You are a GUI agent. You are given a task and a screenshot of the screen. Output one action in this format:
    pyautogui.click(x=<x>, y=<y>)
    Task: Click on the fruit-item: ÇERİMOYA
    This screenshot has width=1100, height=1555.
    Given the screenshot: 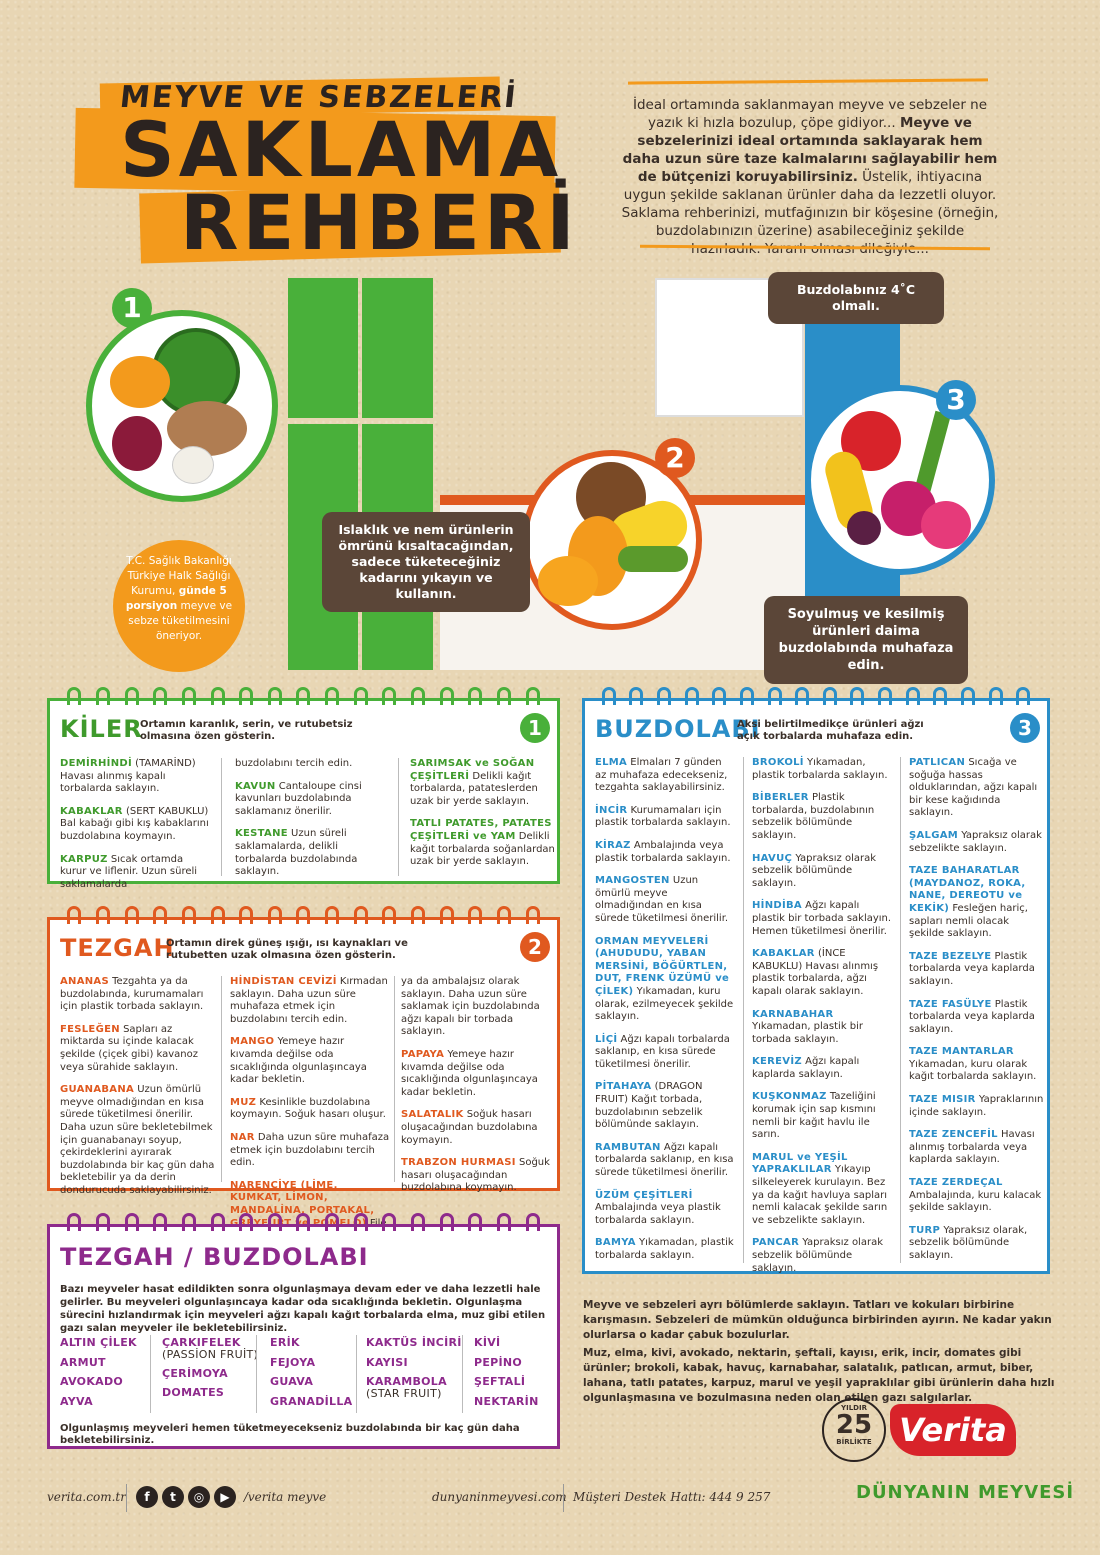 What is the action you would take?
    pyautogui.click(x=195, y=1373)
    